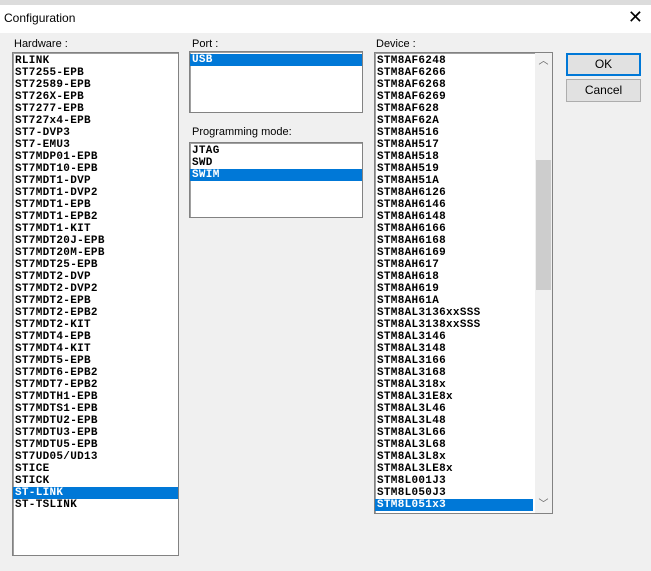 This screenshot has height=571, width=651. Describe the element at coordinates (95, 301) in the screenshot. I see `hardware-item: ST7MDT2-EPB` at that location.